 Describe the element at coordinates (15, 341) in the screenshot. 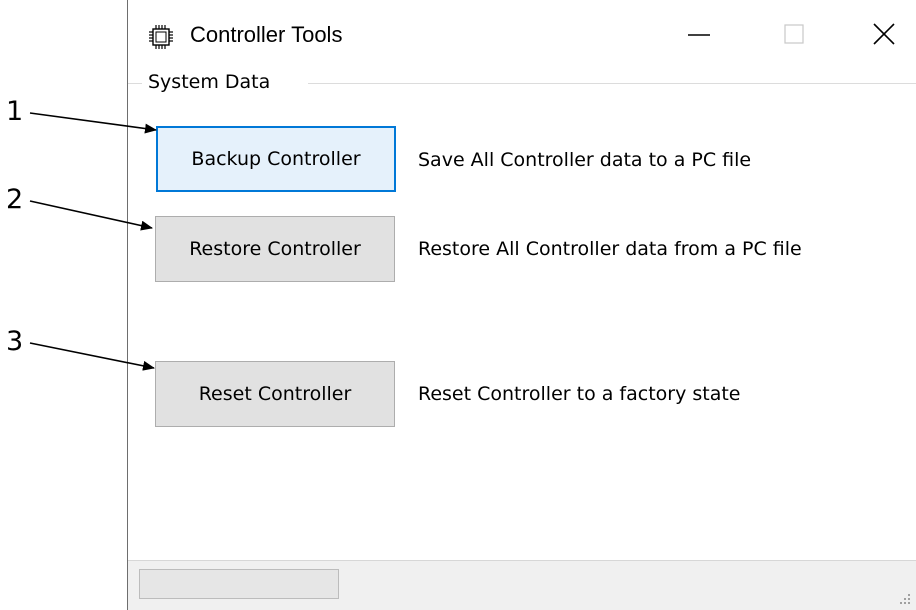

I see `callout-number-3: 3` at that location.